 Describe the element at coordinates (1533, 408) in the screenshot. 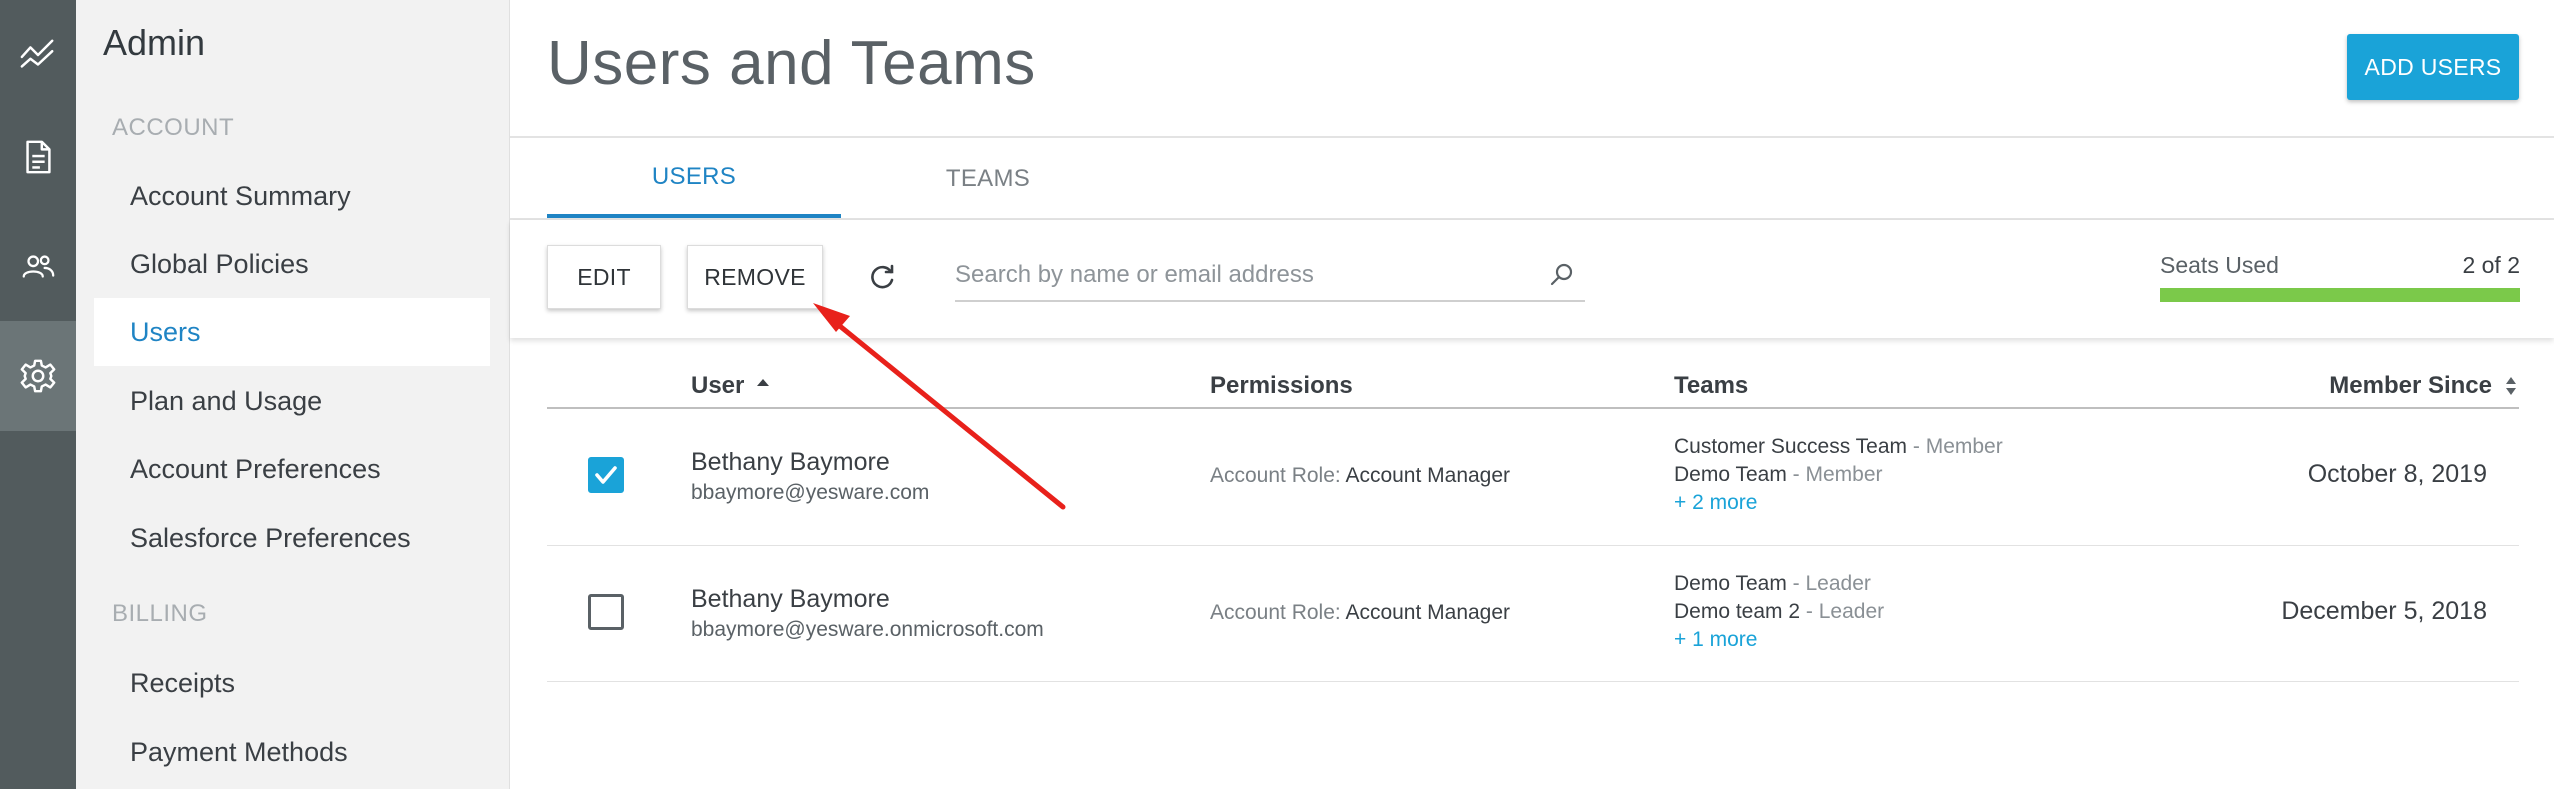

I see `table-header-divider` at that location.